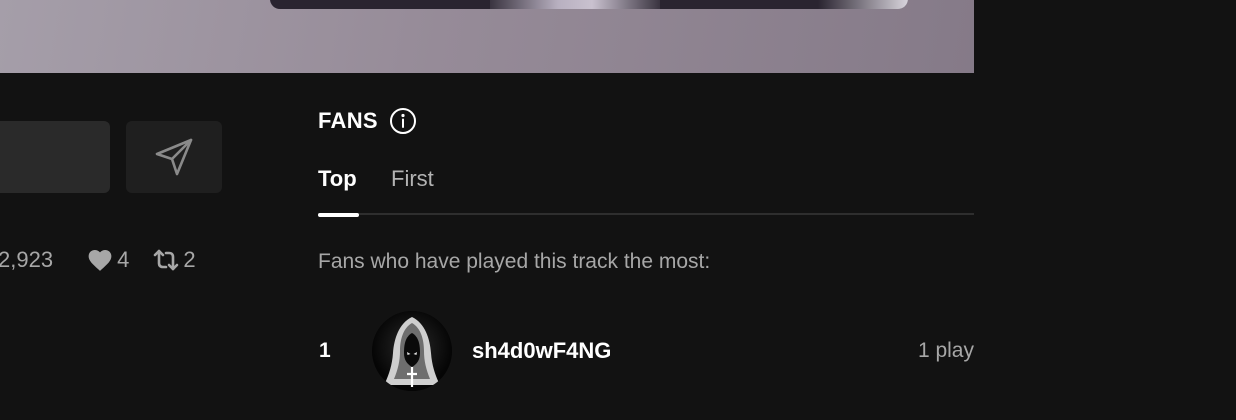 This screenshot has height=420, width=1236. I want to click on like-count-value: 4, so click(123, 259).